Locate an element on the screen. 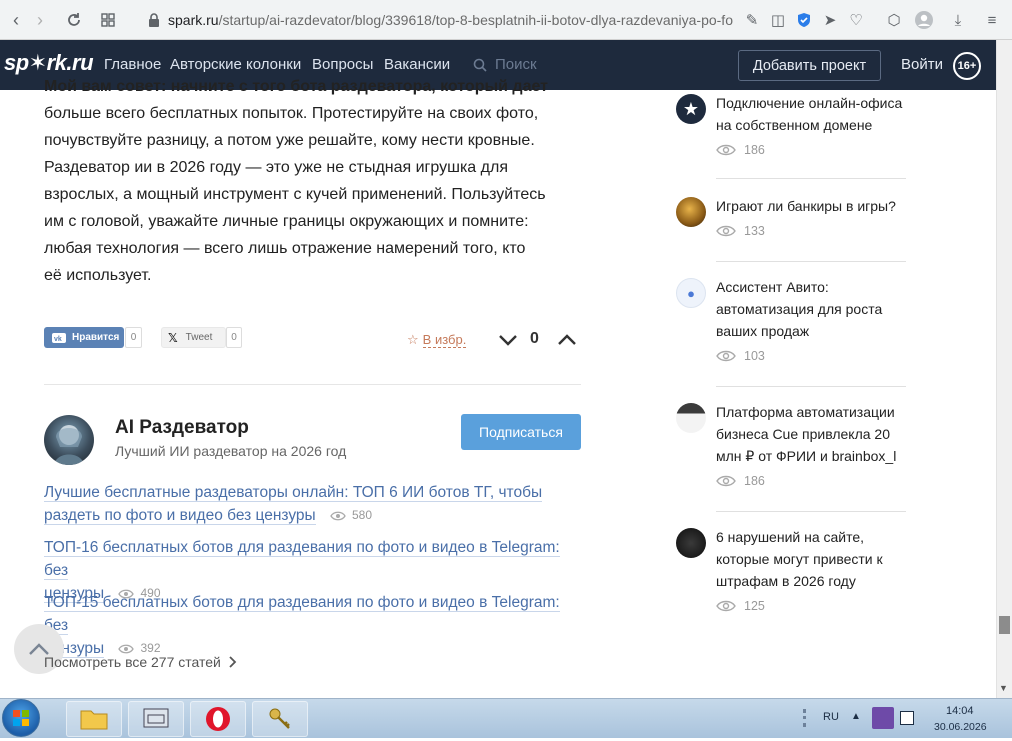 The image size is (1012, 741). clock-time: 14:04 is located at coordinates (960, 711).